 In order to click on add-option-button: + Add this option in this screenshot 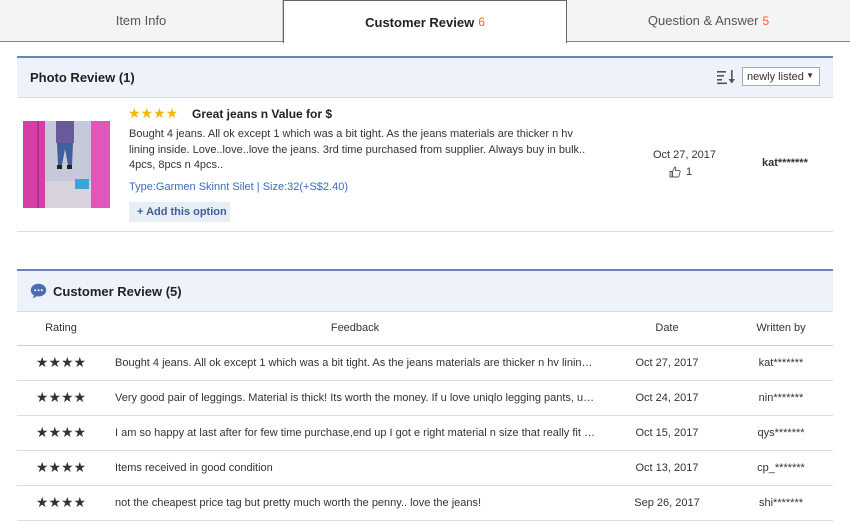, I will do `click(179, 212)`.